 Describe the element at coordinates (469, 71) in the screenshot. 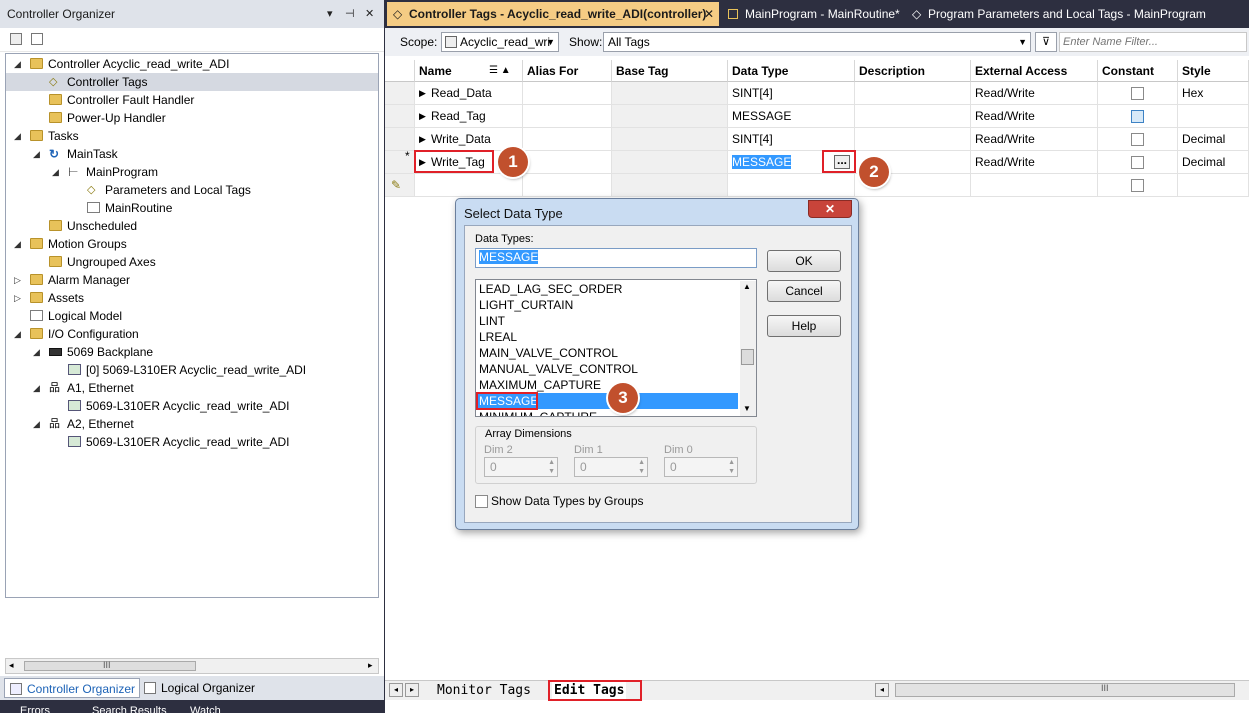

I see `column-header: Name ☰ ▲` at that location.